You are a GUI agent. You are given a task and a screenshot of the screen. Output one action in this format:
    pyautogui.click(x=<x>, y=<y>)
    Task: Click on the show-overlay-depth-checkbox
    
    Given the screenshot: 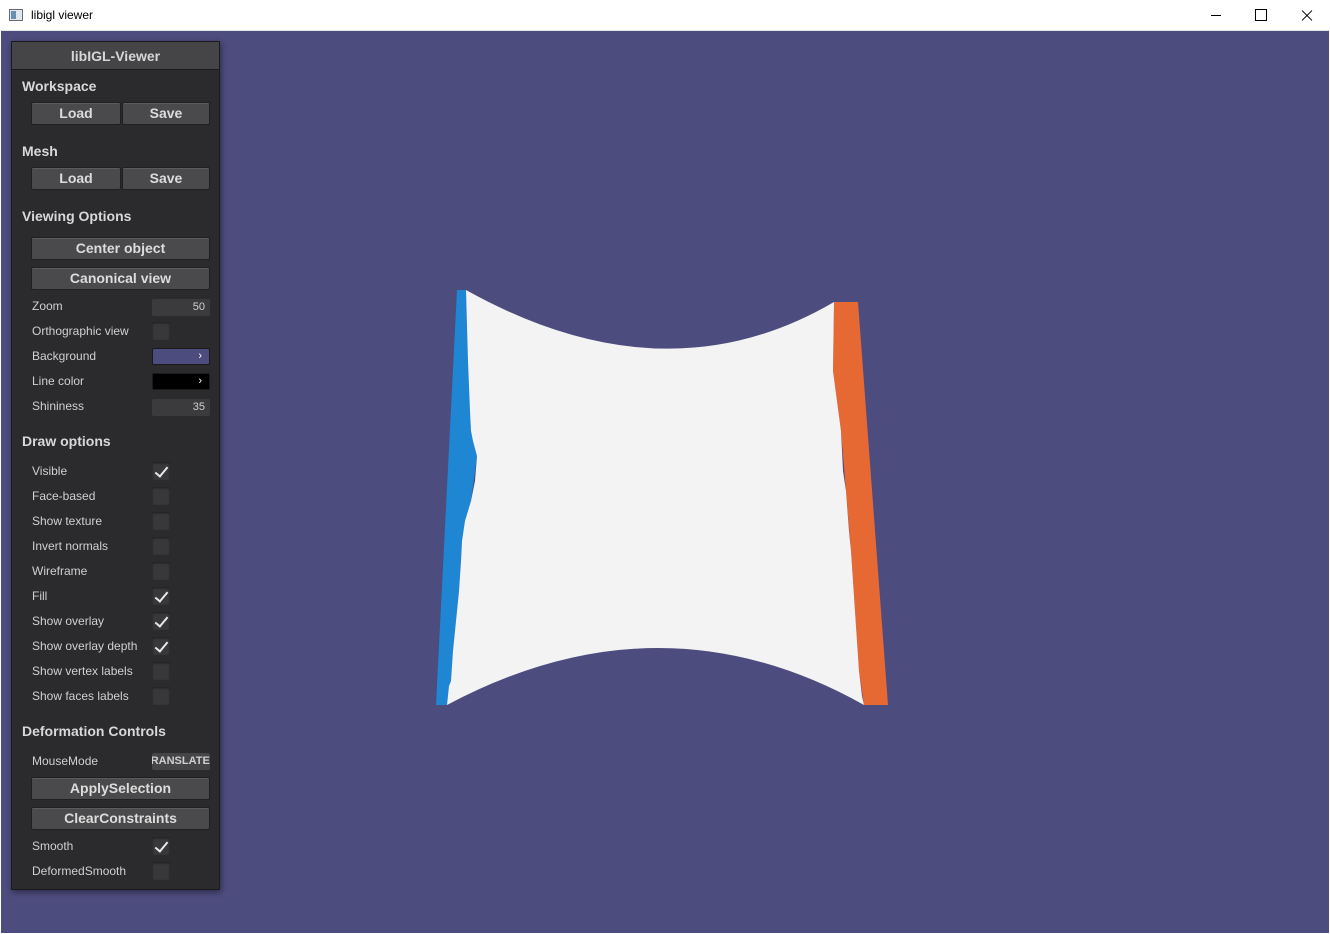 What is the action you would take?
    pyautogui.click(x=161, y=646)
    